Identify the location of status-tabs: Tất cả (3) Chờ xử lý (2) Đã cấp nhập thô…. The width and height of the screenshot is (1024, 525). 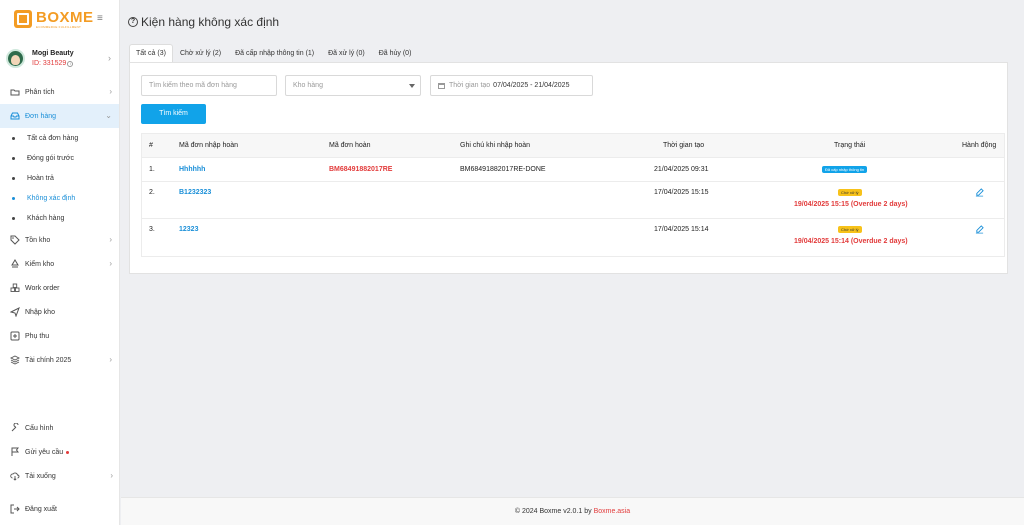
(273, 53).